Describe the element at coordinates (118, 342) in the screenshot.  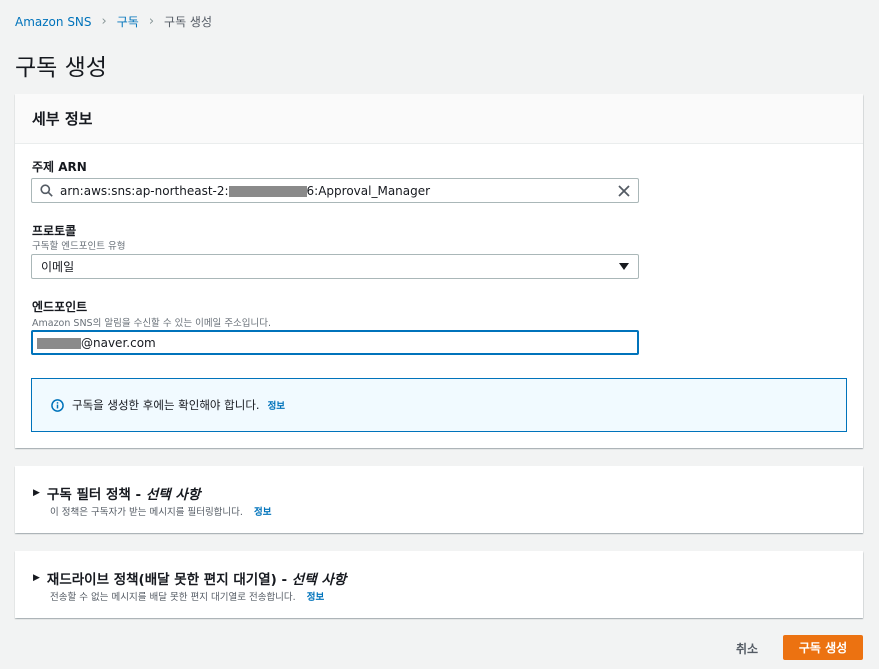
I see `endpoint-suffix: @naver.com` at that location.